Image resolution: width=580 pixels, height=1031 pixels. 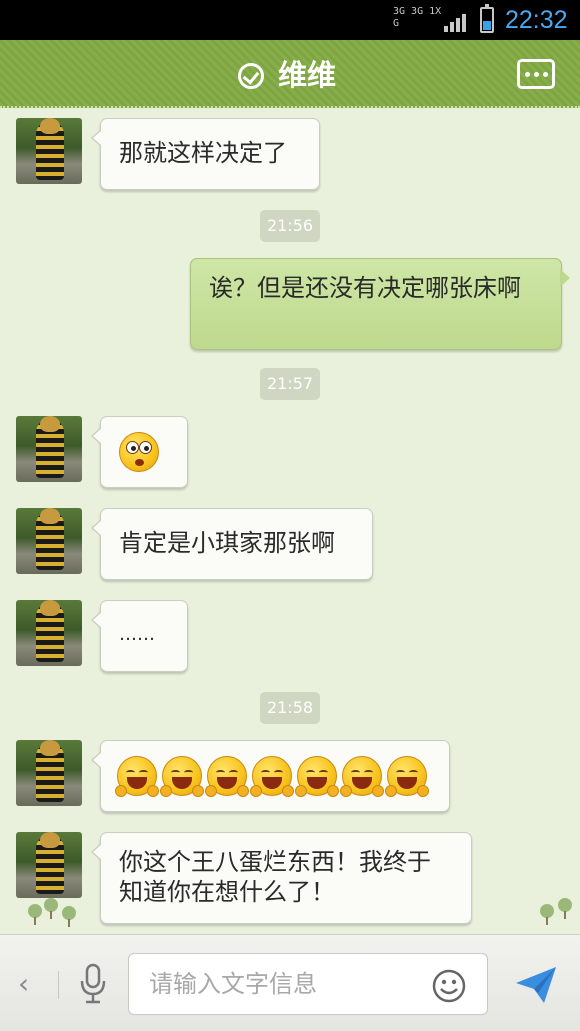 What do you see at coordinates (417, 17) in the screenshot?
I see `network-indicator: 3G 3G 1X G` at bounding box center [417, 17].